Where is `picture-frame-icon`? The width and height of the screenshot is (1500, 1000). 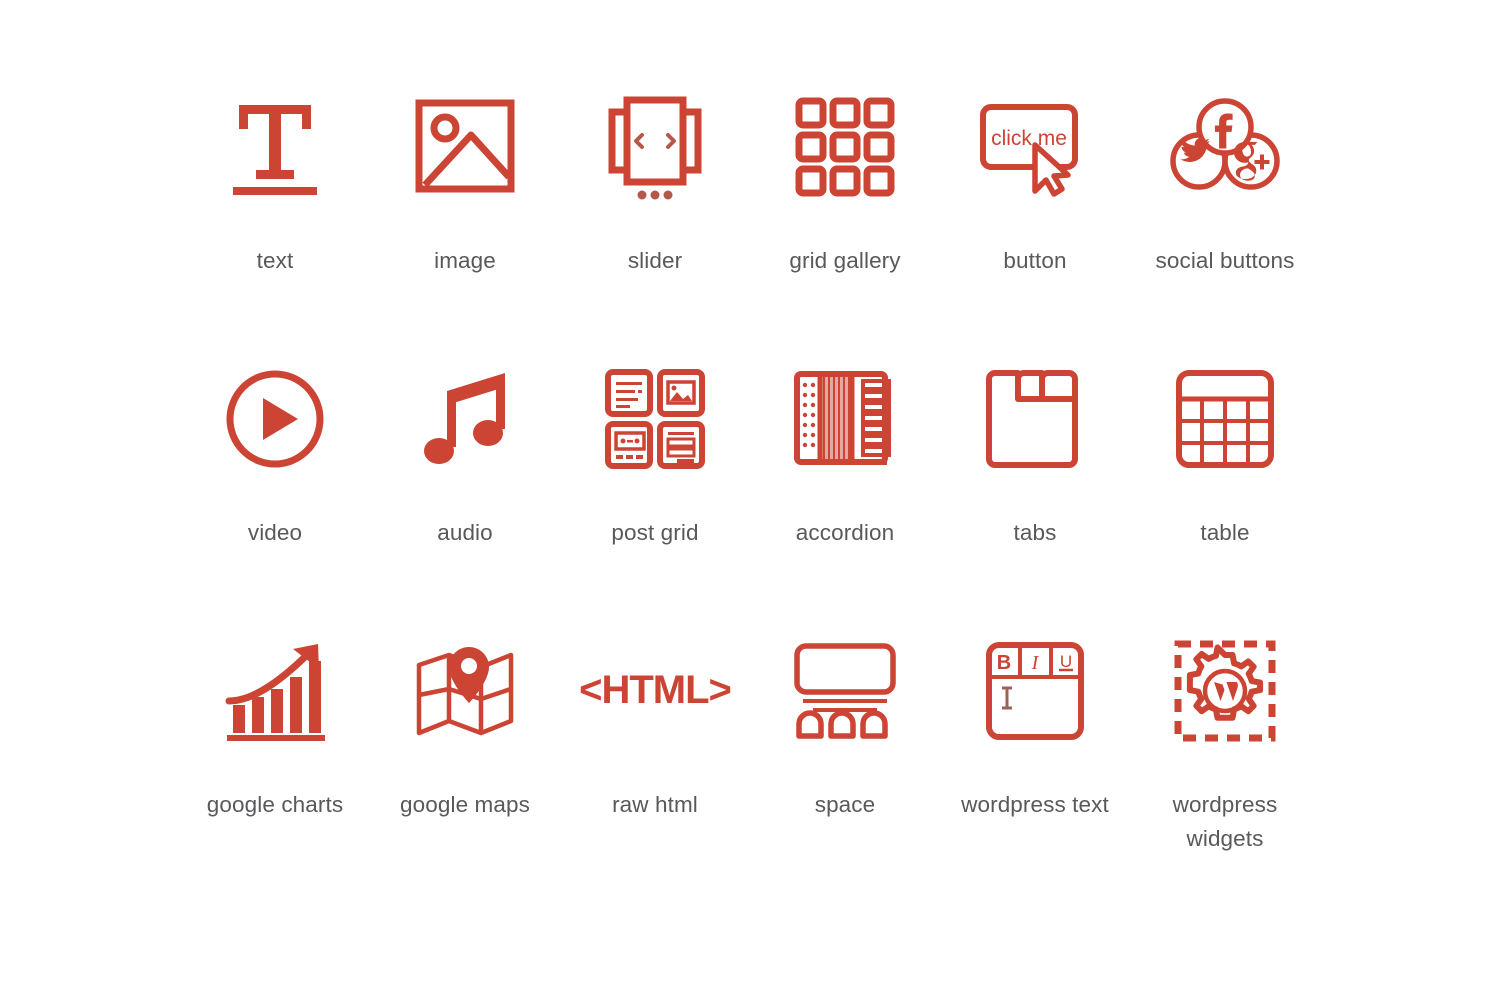
picture-frame-icon is located at coordinates (465, 147).